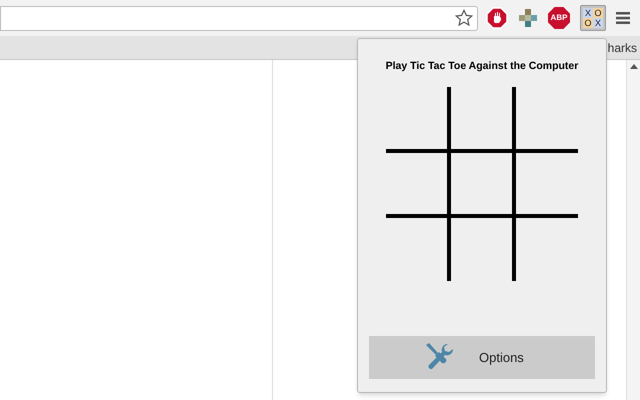  What do you see at coordinates (239, 18) in the screenshot?
I see `address-field` at bounding box center [239, 18].